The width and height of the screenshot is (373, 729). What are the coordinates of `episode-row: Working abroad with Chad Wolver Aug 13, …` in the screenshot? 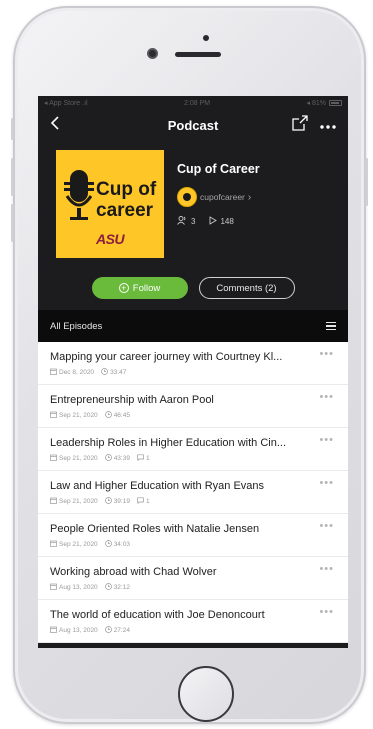 It's located at (193, 578).